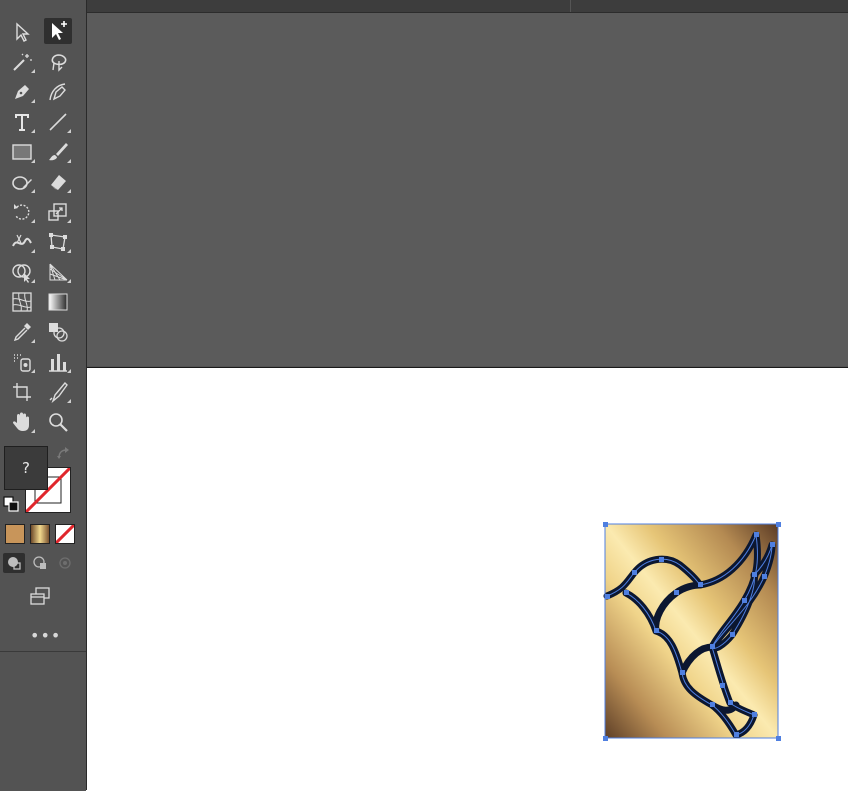 The width and height of the screenshot is (848, 791). I want to click on document-tab-bar, so click(467, 6).